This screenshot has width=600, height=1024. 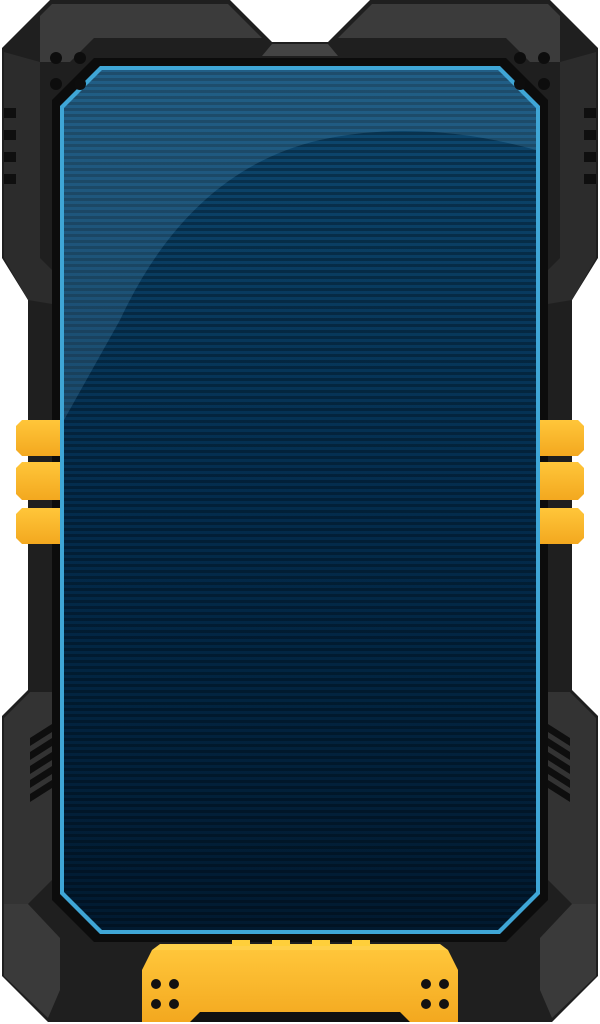 I want to click on frame-right-bevel-lower, so click(x=572, y=798).